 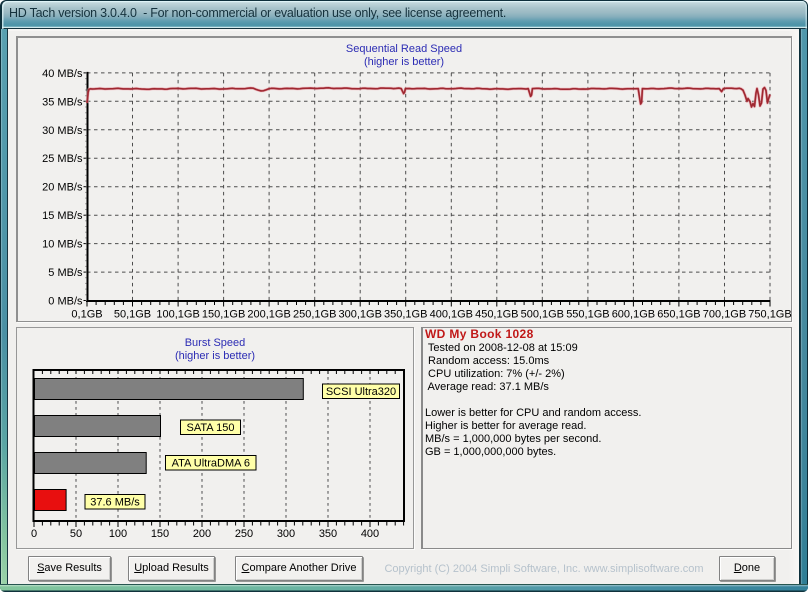 I want to click on svg-text: 10 MB/s, so click(x=62, y=245).